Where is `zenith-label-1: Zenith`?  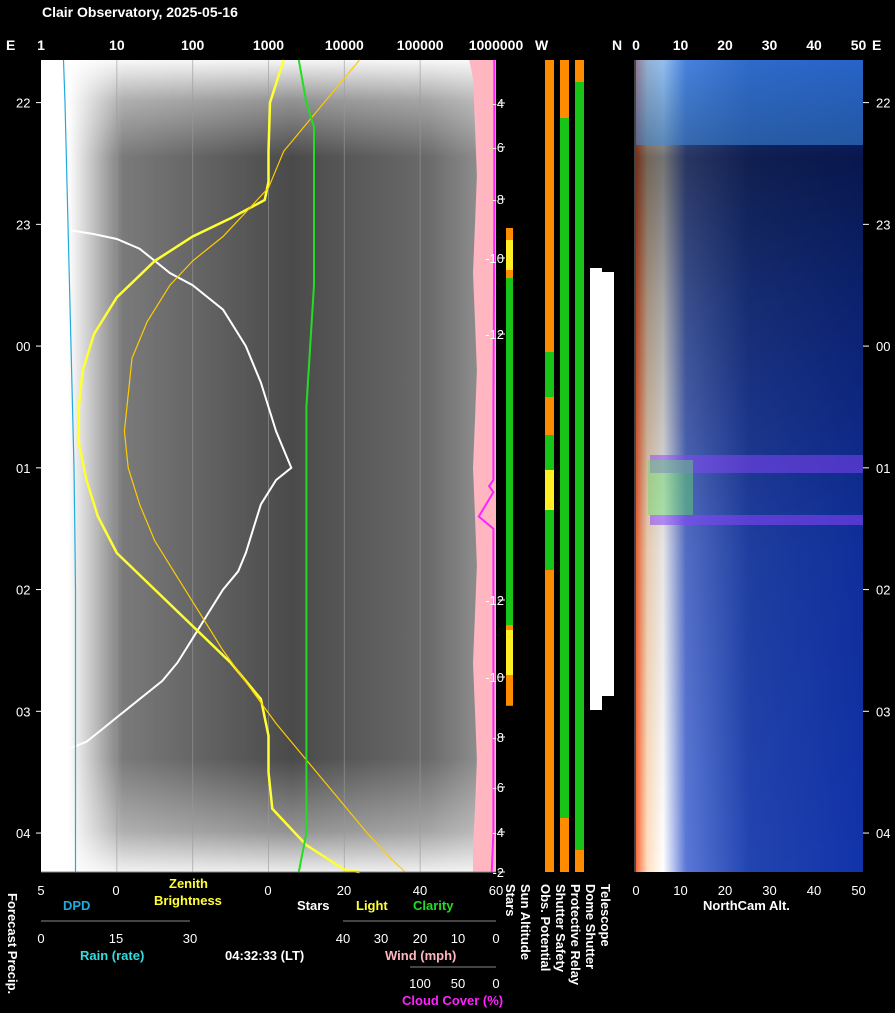
zenith-label-1: Zenith is located at coordinates (188, 883).